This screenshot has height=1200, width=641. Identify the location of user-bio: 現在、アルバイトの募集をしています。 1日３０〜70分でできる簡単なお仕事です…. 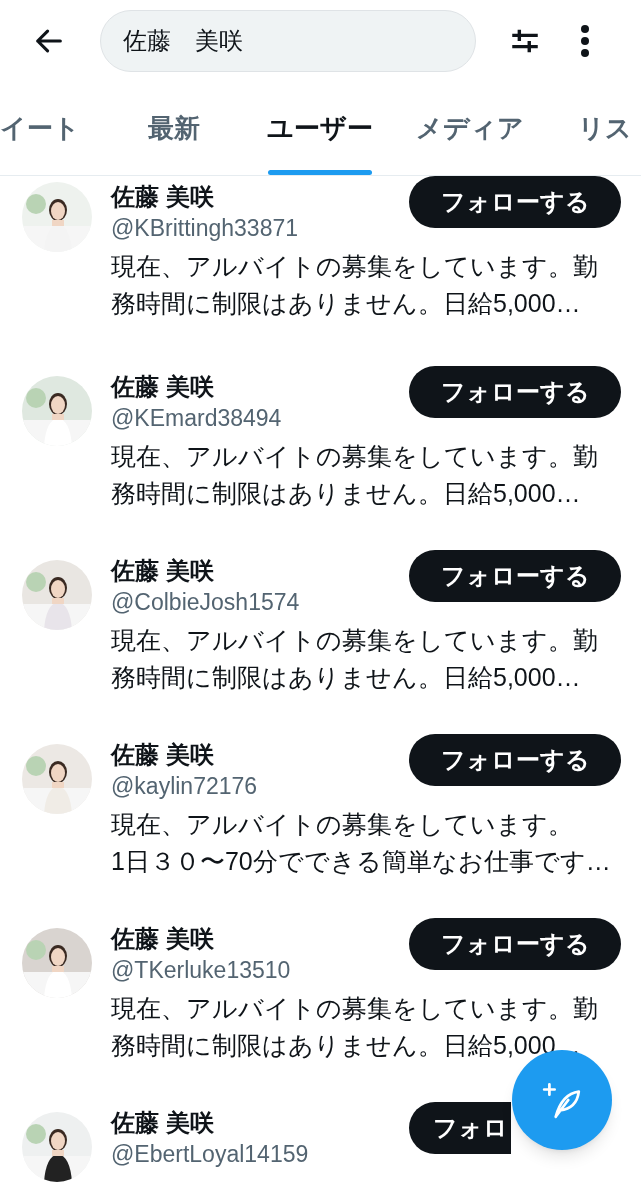
(361, 843).